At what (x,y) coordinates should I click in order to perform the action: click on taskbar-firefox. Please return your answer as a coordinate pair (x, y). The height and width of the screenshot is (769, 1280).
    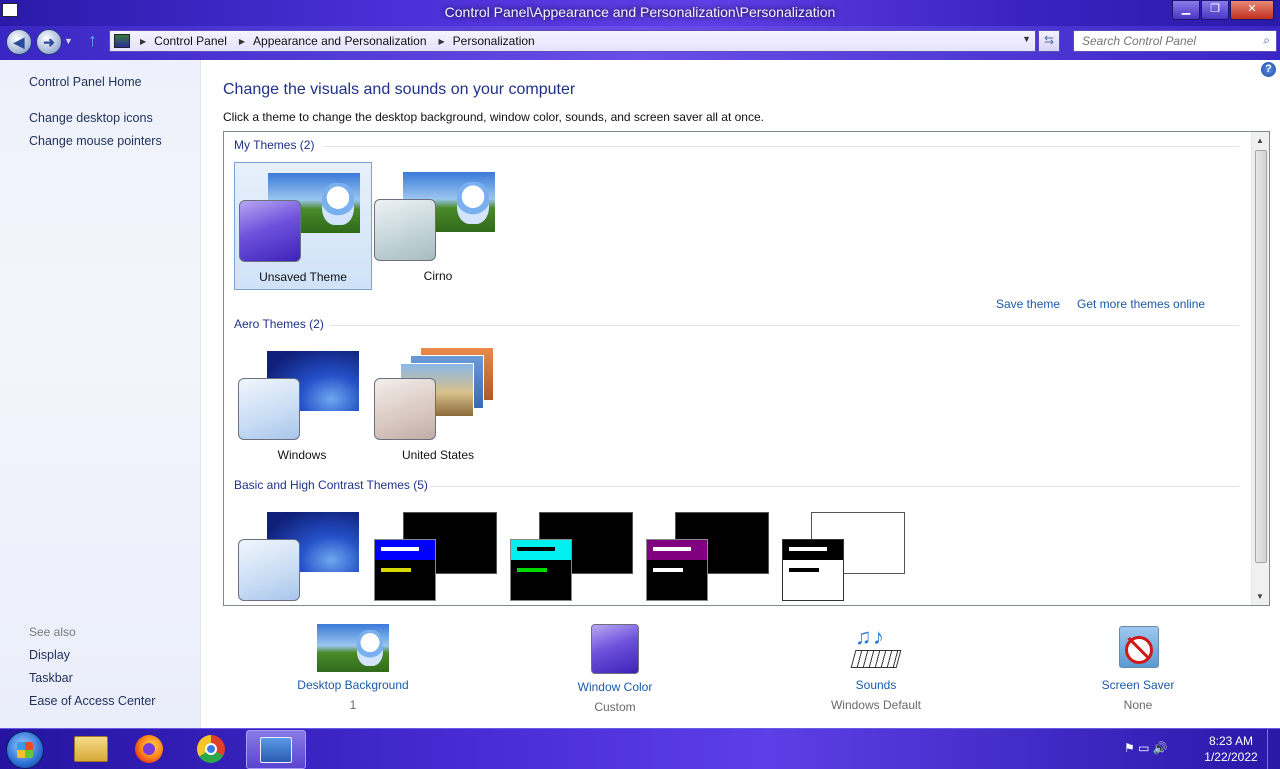
    Looking at the image, I should click on (151, 748).